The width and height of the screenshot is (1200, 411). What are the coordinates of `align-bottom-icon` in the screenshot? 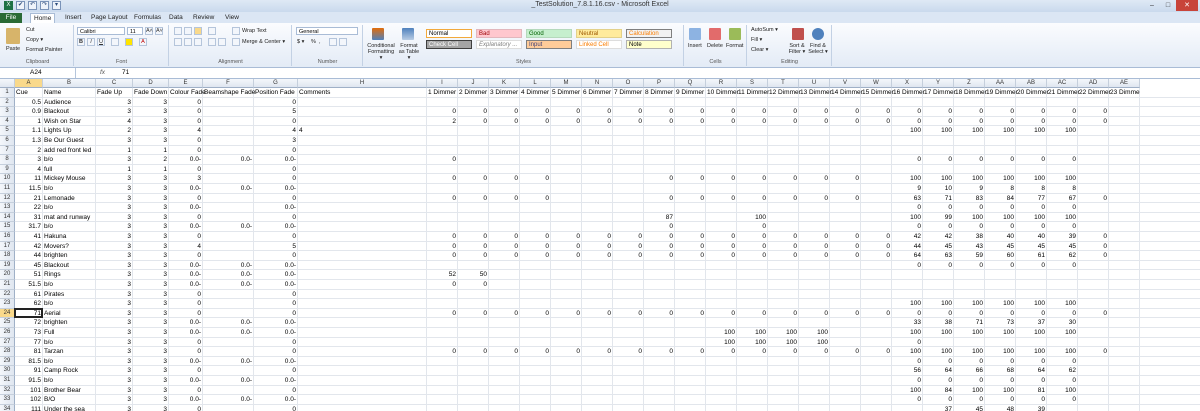 It's located at (198, 31).